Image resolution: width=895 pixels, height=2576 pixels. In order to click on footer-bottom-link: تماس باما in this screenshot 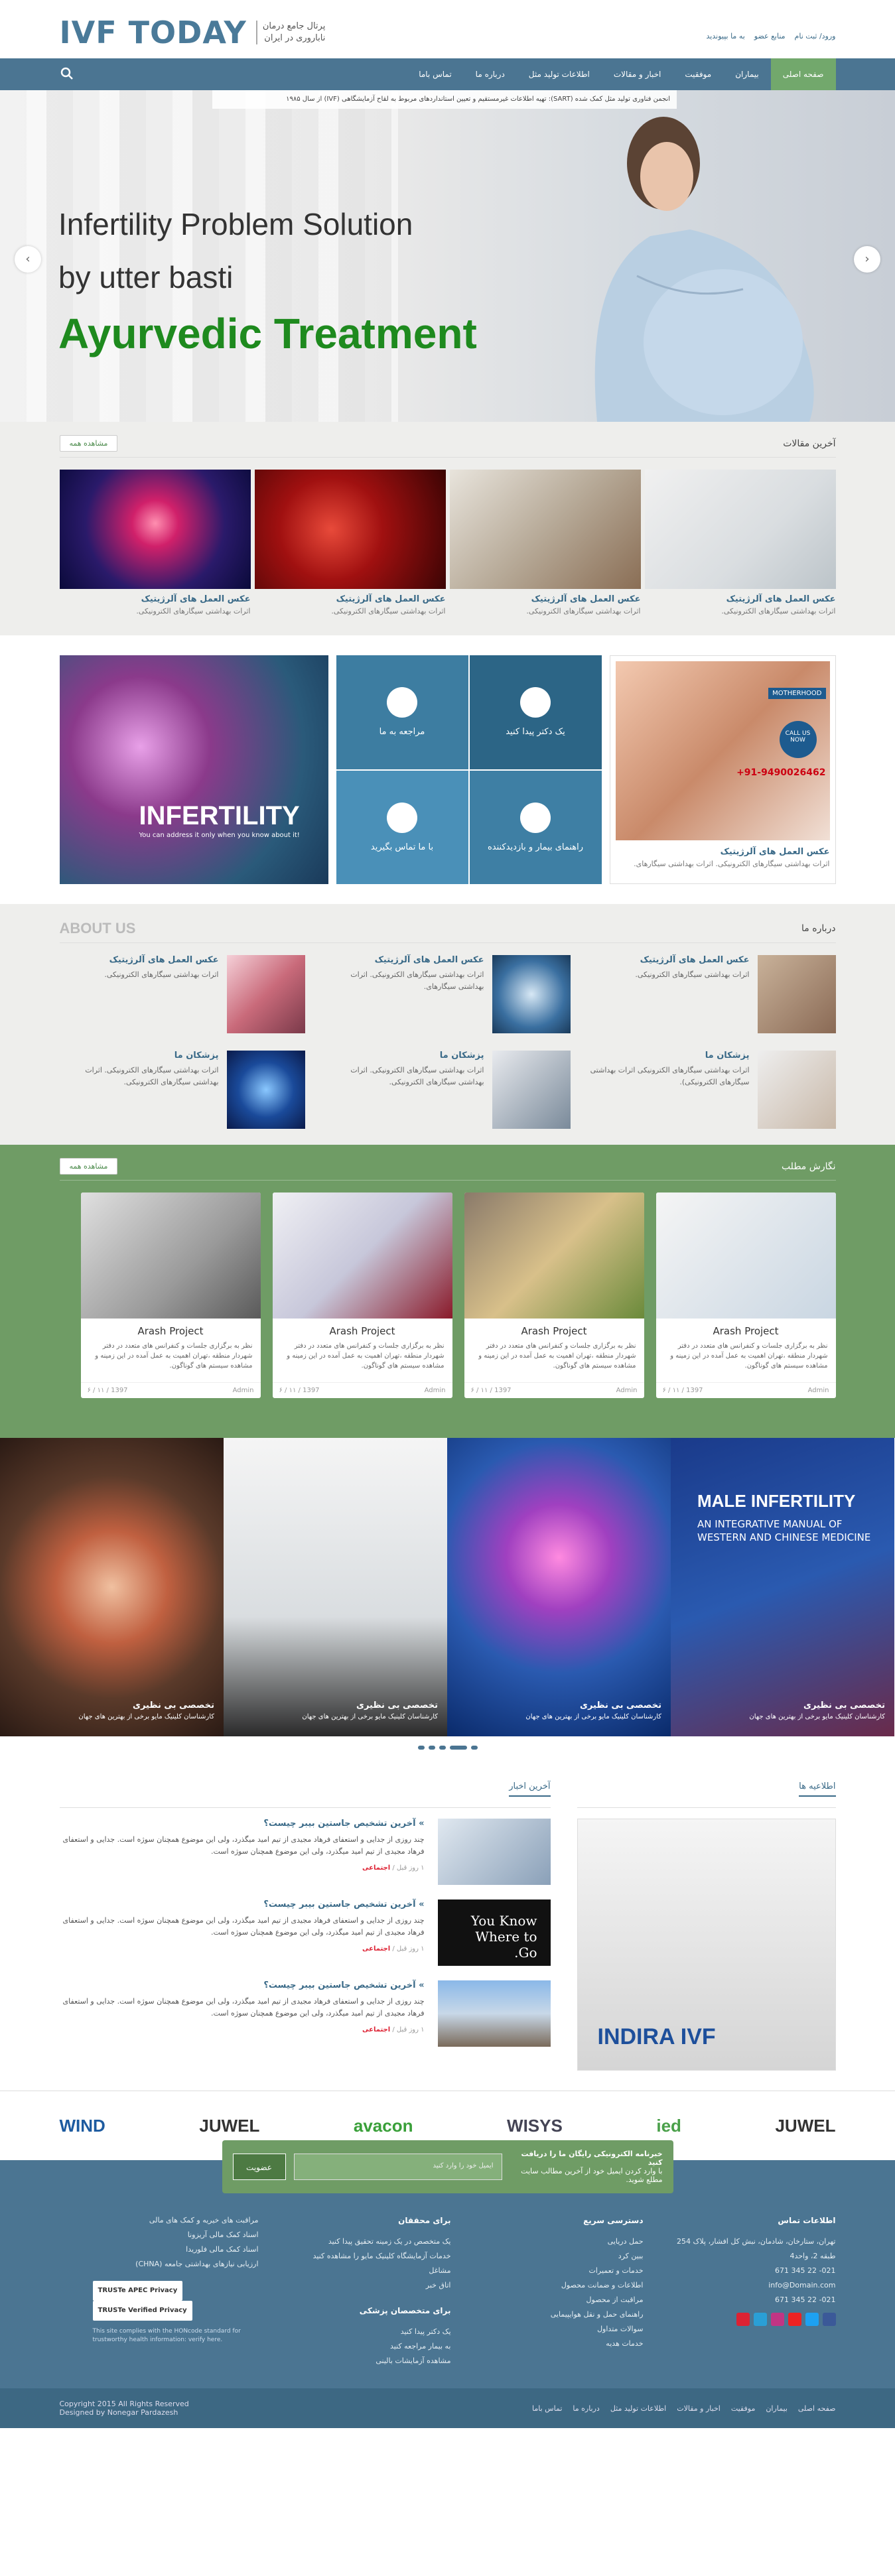, I will do `click(547, 2409)`.